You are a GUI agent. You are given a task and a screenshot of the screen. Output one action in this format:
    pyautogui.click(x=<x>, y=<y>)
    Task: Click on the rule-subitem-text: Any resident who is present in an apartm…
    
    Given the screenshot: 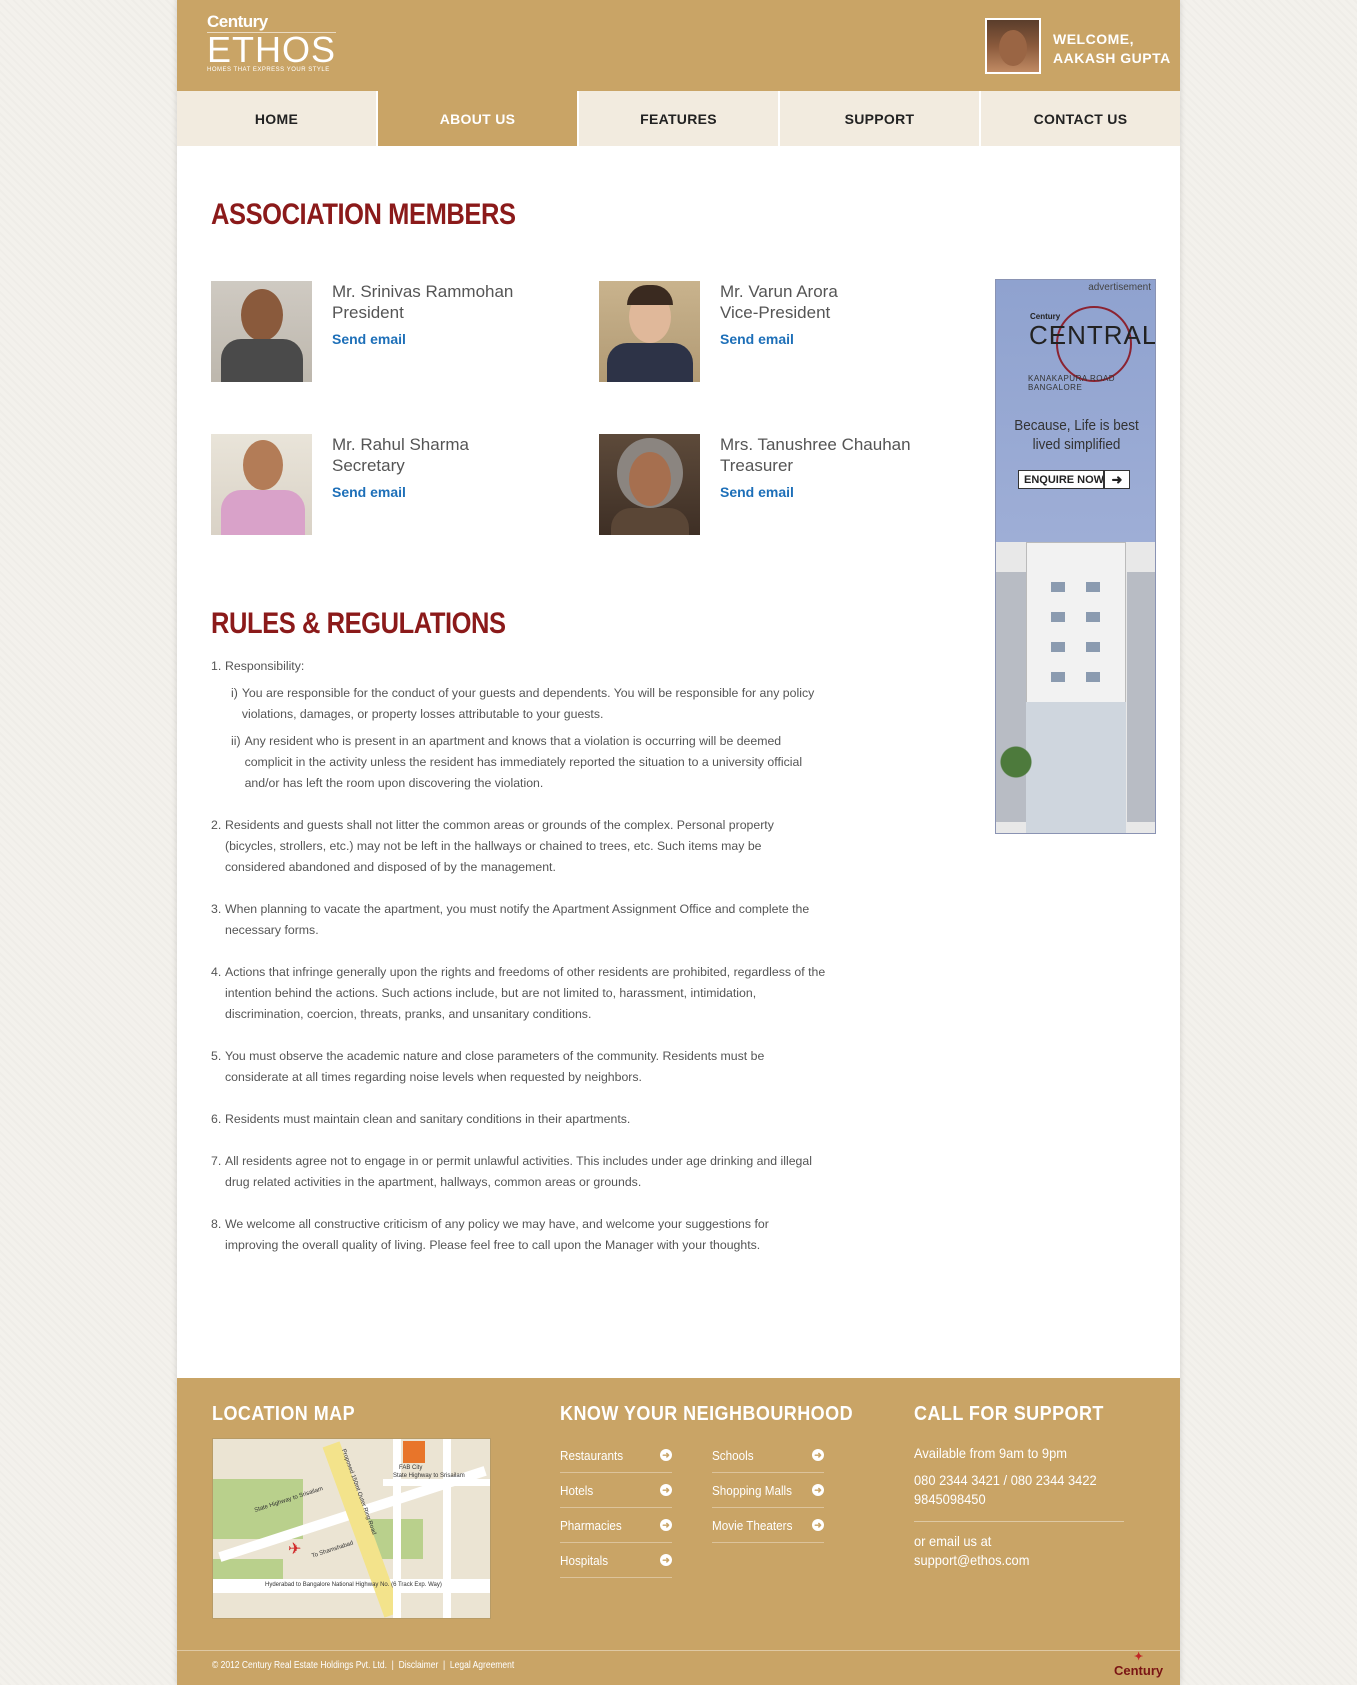 What is the action you would take?
    pyautogui.click(x=523, y=762)
    